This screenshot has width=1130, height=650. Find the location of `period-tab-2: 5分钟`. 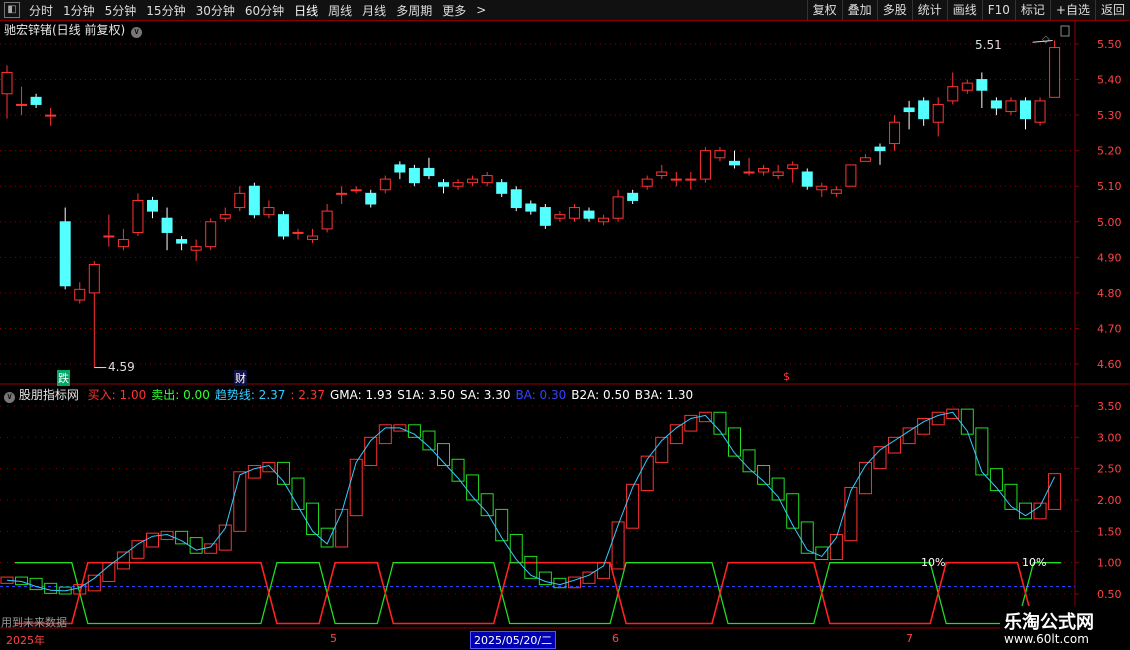

period-tab-2: 5分钟 is located at coordinates (121, 10).